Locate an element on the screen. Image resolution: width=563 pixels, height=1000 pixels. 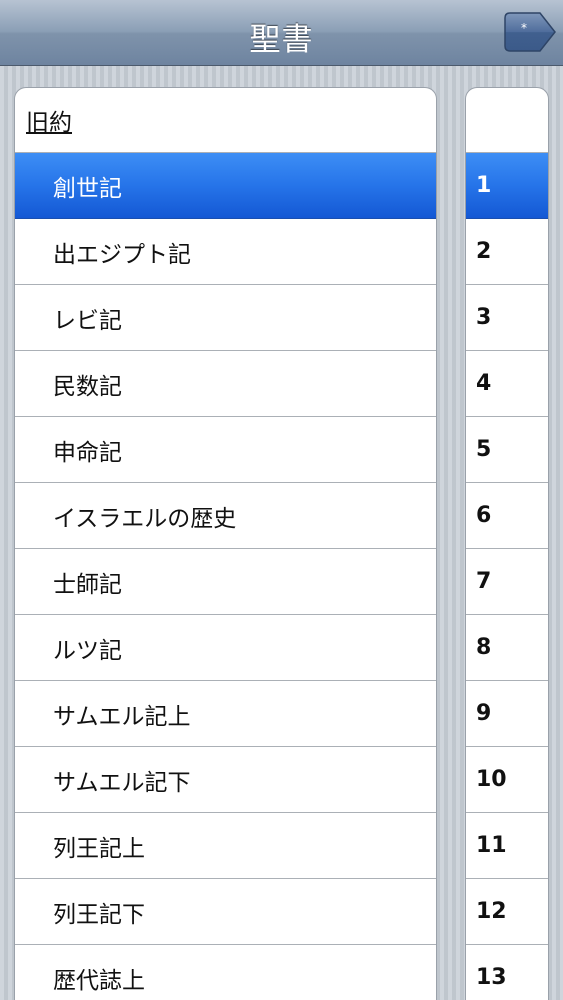
chapter-list-item: 10 is located at coordinates (507, 780).